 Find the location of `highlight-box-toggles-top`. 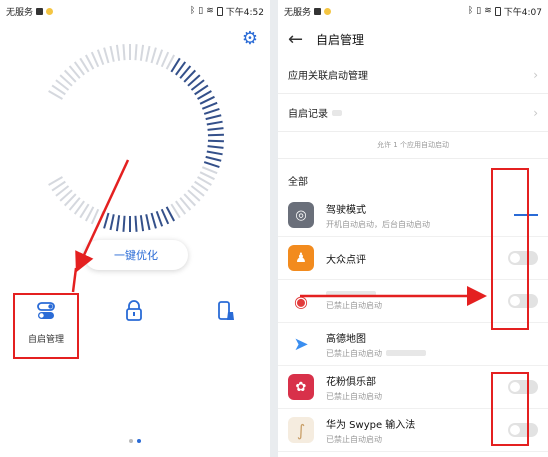

highlight-box-toggles-top is located at coordinates (510, 249).